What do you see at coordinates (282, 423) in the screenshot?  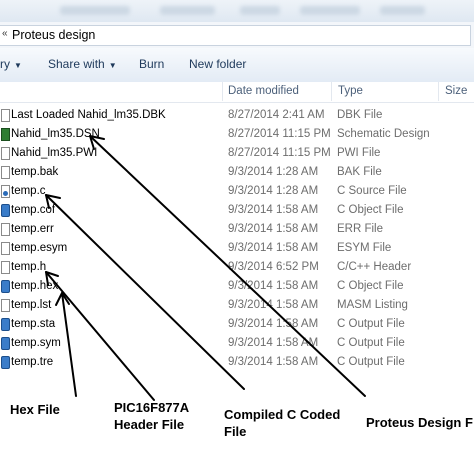 I see `annotation-compiled-file: Compiled C Coded File` at bounding box center [282, 423].